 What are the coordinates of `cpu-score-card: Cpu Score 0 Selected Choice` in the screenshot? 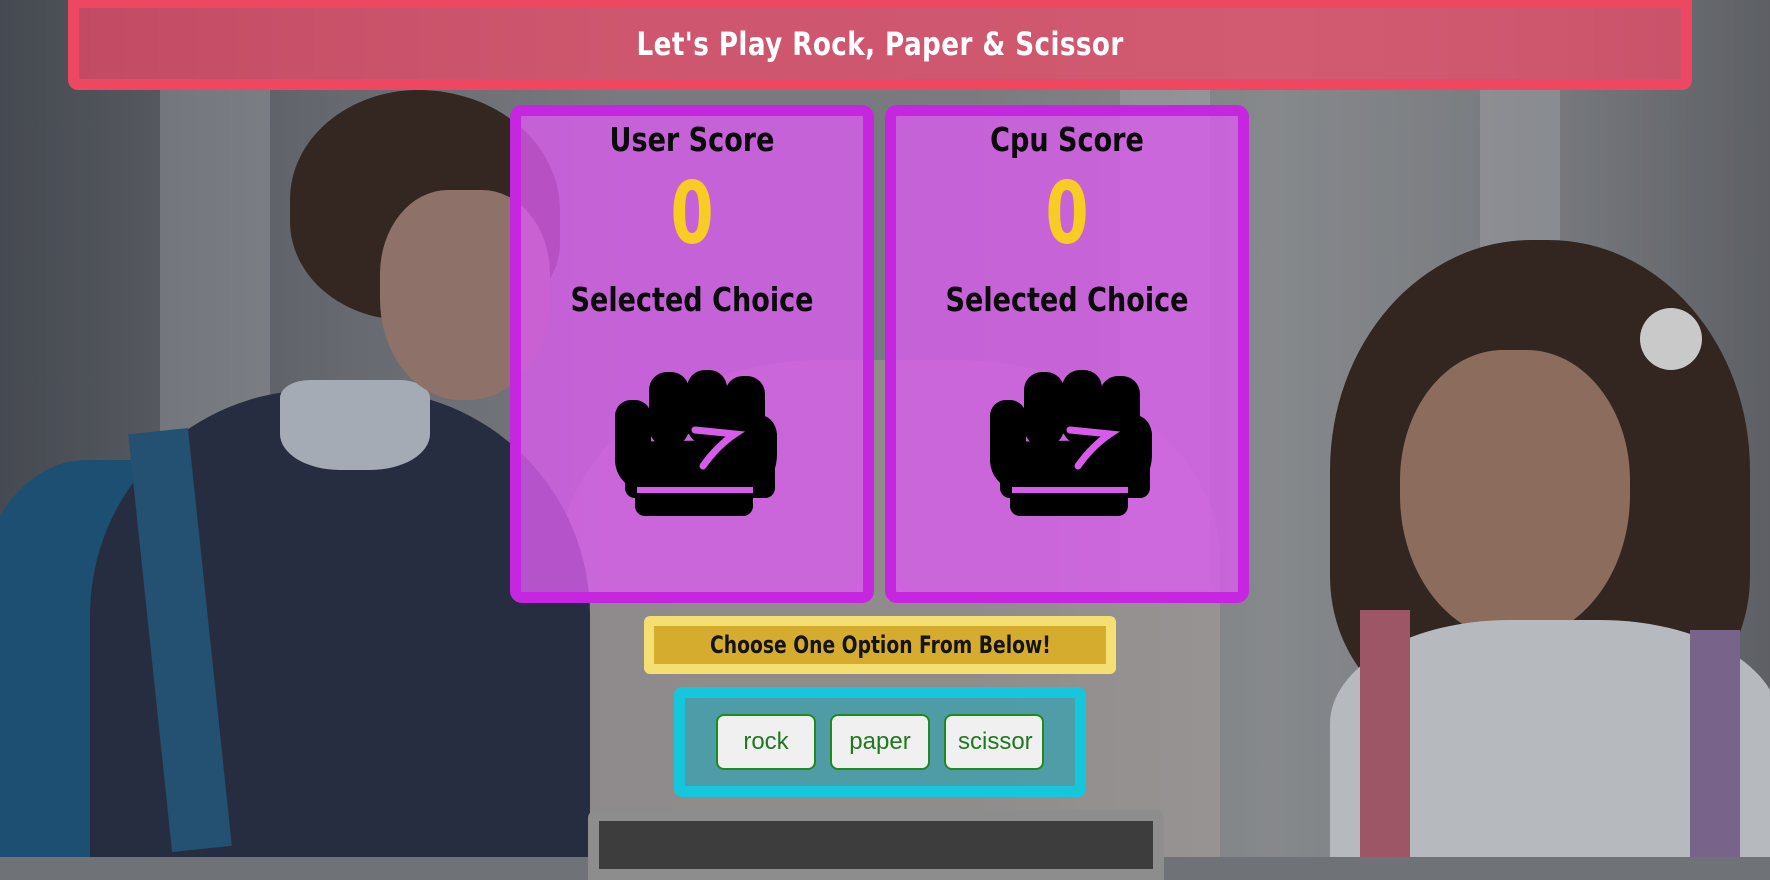 It's located at (1067, 354).